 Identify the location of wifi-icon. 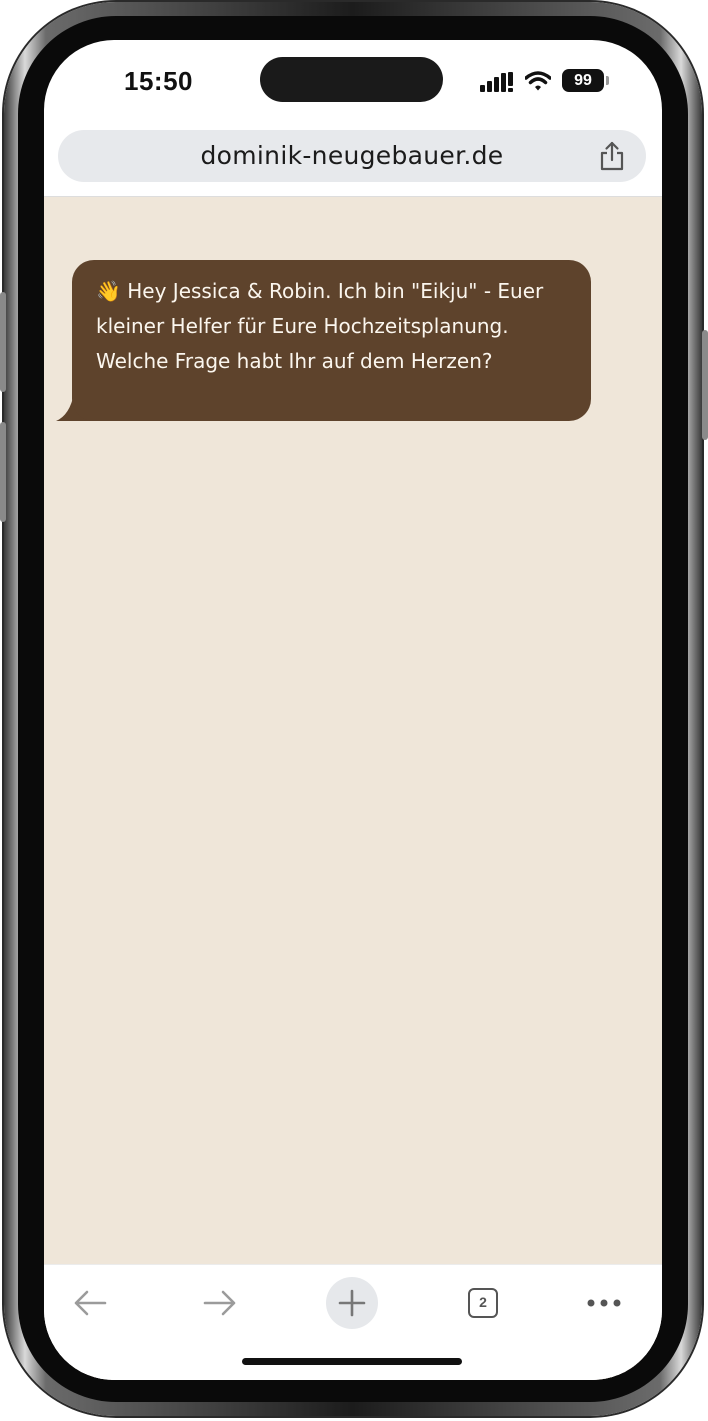
(538, 81).